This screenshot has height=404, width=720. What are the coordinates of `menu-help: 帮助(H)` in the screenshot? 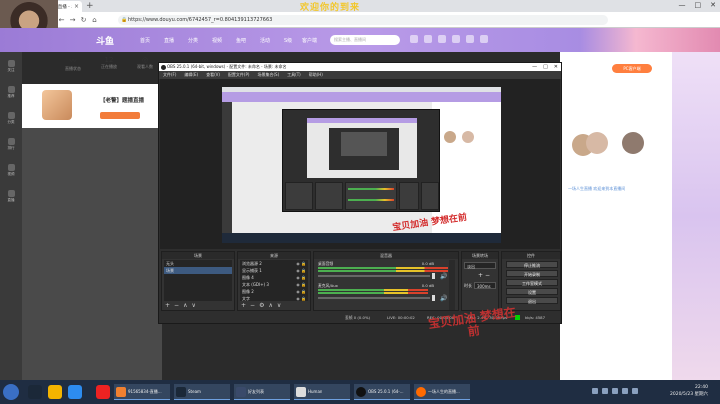 It's located at (316, 75).